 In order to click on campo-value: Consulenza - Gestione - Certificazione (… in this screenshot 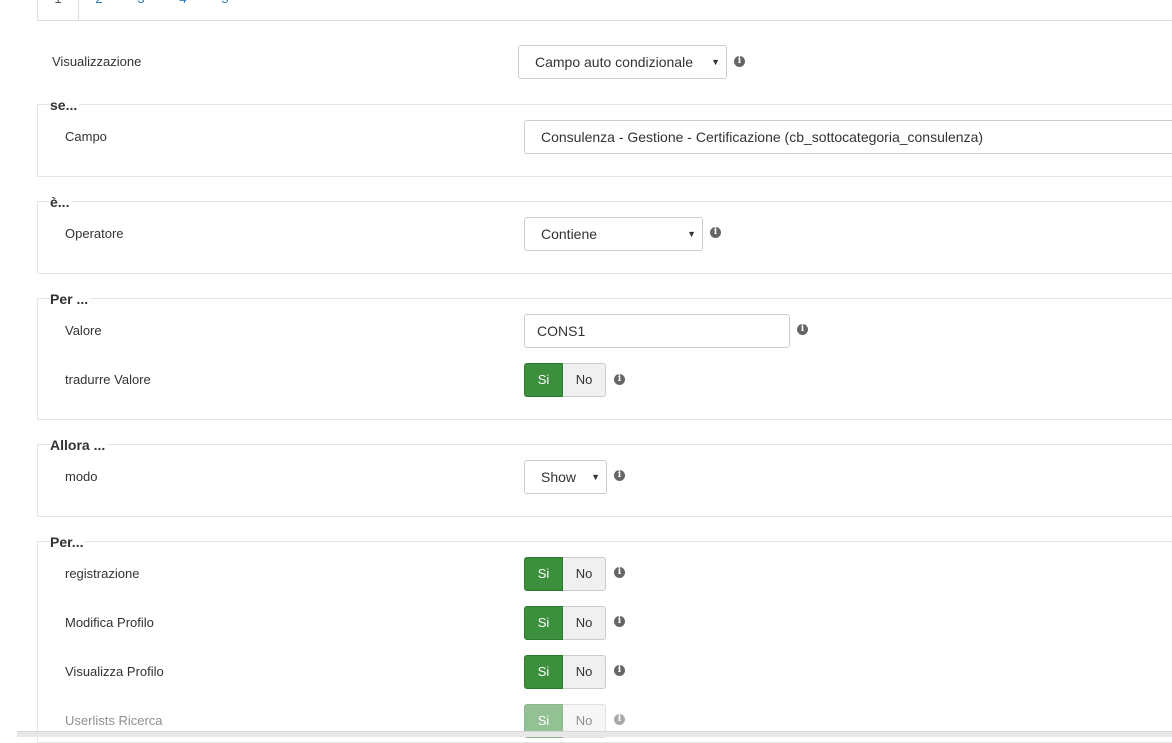, I will do `click(762, 137)`.